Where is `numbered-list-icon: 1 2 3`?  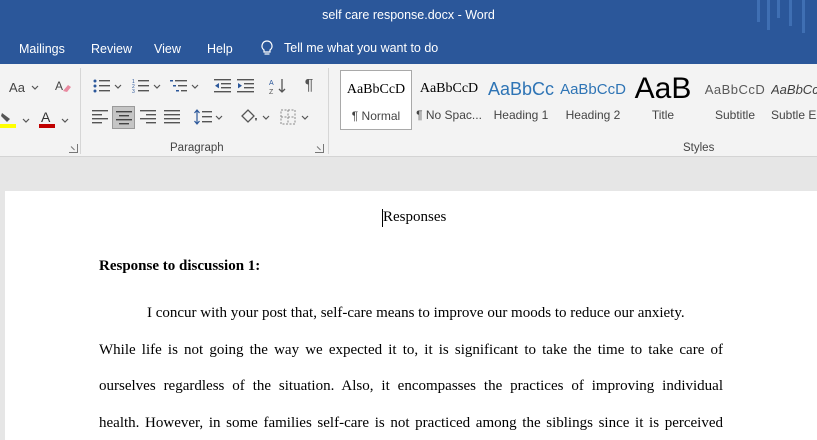 numbered-list-icon: 1 2 3 is located at coordinates (140, 86).